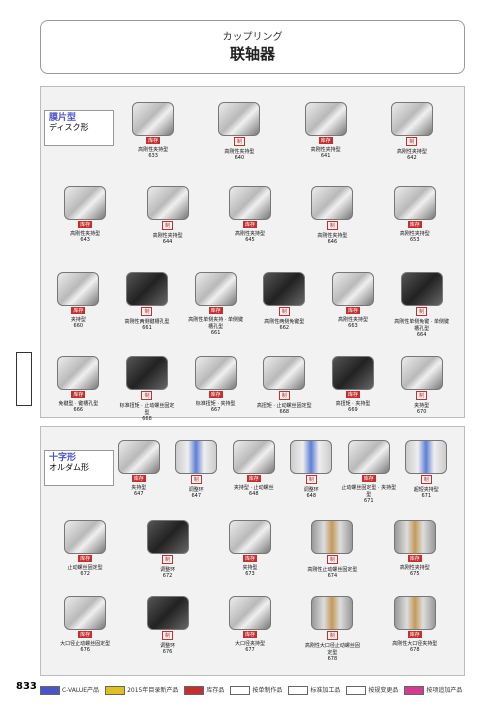 The height and width of the screenshot is (708, 502). I want to click on product-card: 制标准扭矩 · 止动螺丝固定型 668, so click(147, 389).